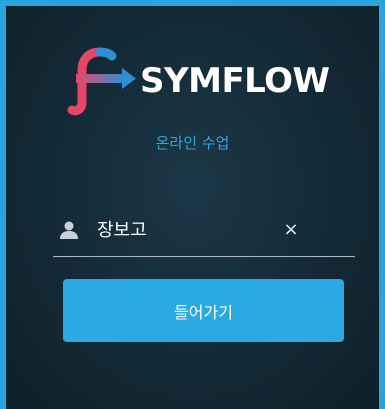  What do you see at coordinates (197, 229) in the screenshot?
I see `name-input` at bounding box center [197, 229].